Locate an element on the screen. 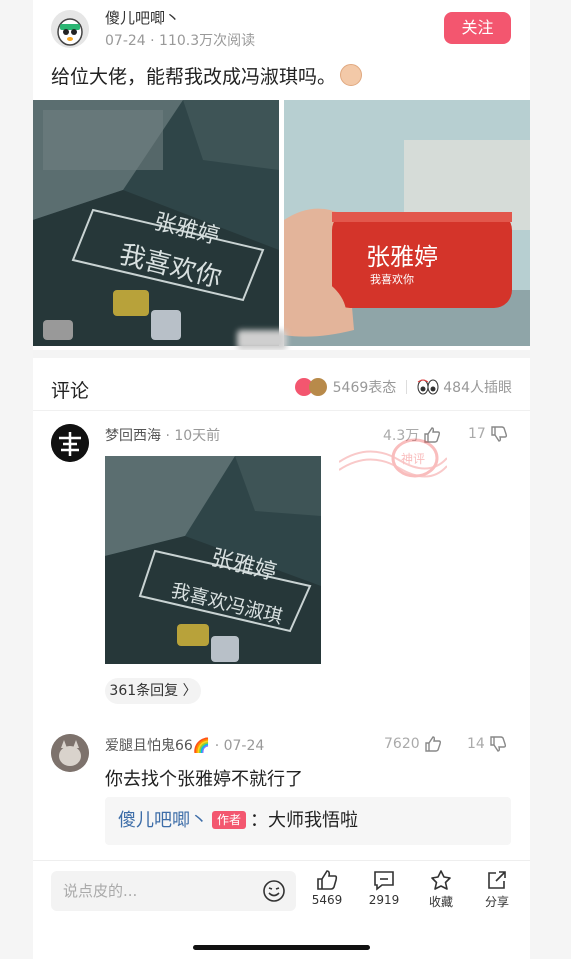  penguin-avatar-icon is located at coordinates (70, 29).